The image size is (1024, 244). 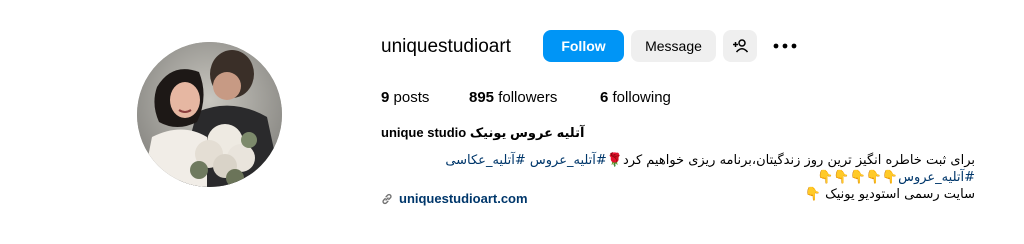 What do you see at coordinates (463, 198) in the screenshot?
I see `website-link-text: uniquestudioart.com` at bounding box center [463, 198].